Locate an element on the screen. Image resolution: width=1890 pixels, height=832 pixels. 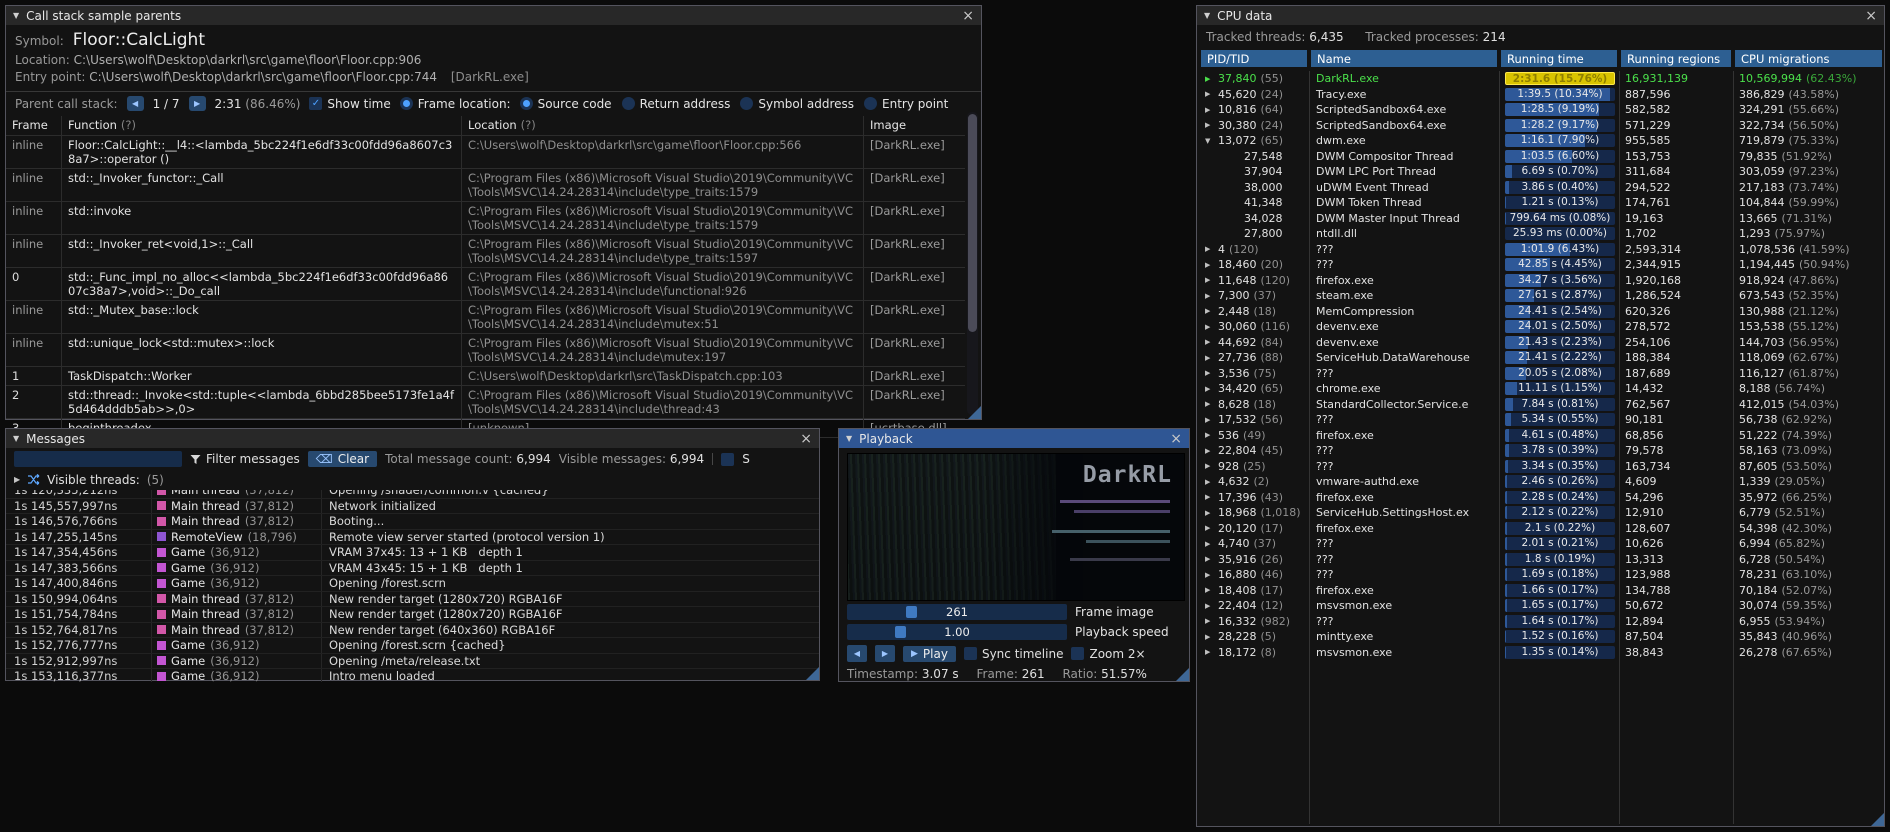
show-time-checkbox: ✓ Show time is located at coordinates (350, 104).